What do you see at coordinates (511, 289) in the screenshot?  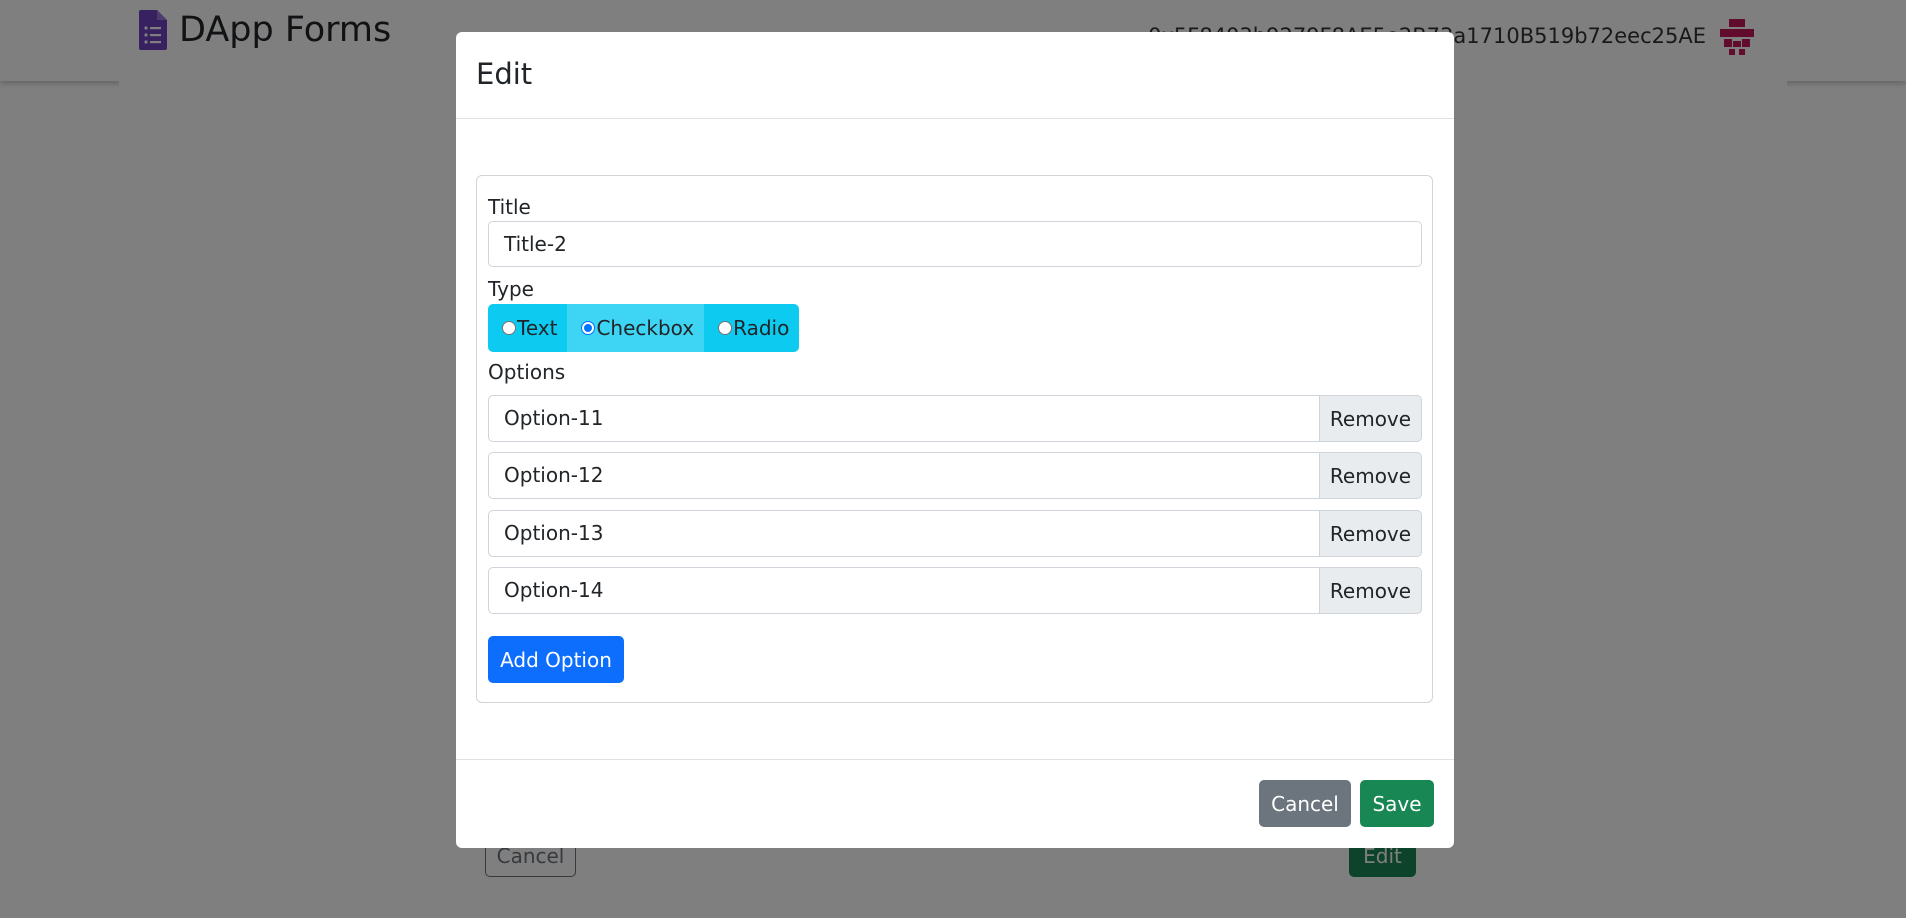 I see `type-label: Type` at bounding box center [511, 289].